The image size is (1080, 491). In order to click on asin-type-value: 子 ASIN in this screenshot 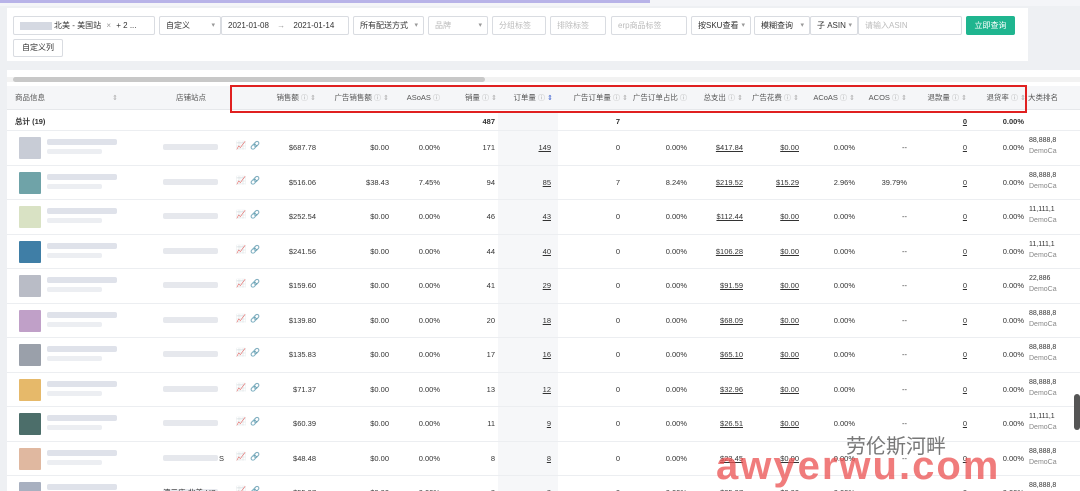, I will do `click(831, 25)`.